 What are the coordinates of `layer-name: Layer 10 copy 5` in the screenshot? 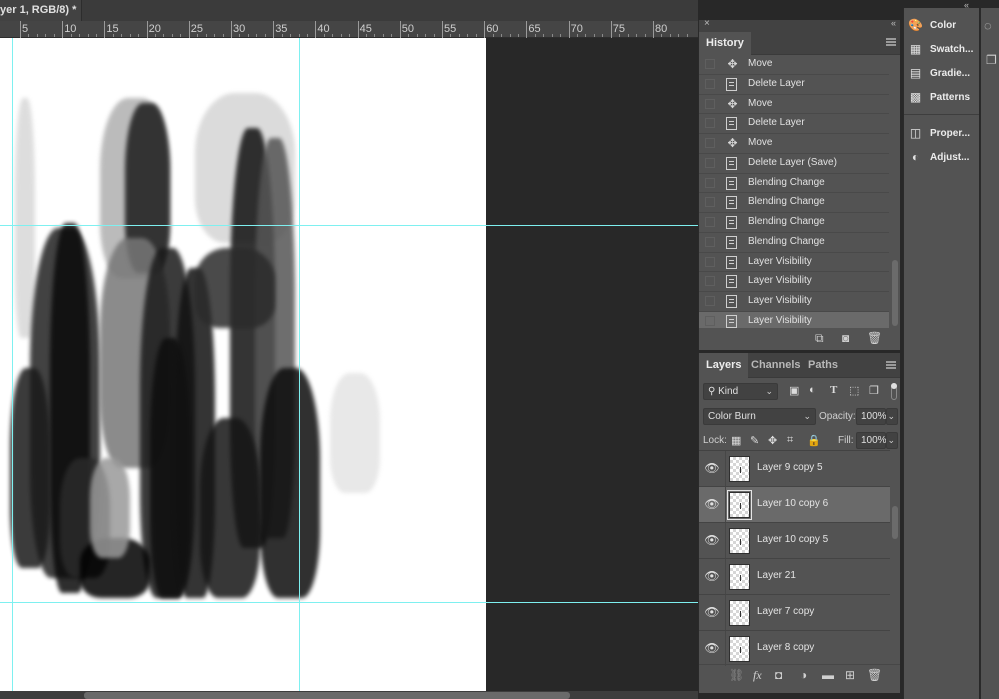 It's located at (792, 539).